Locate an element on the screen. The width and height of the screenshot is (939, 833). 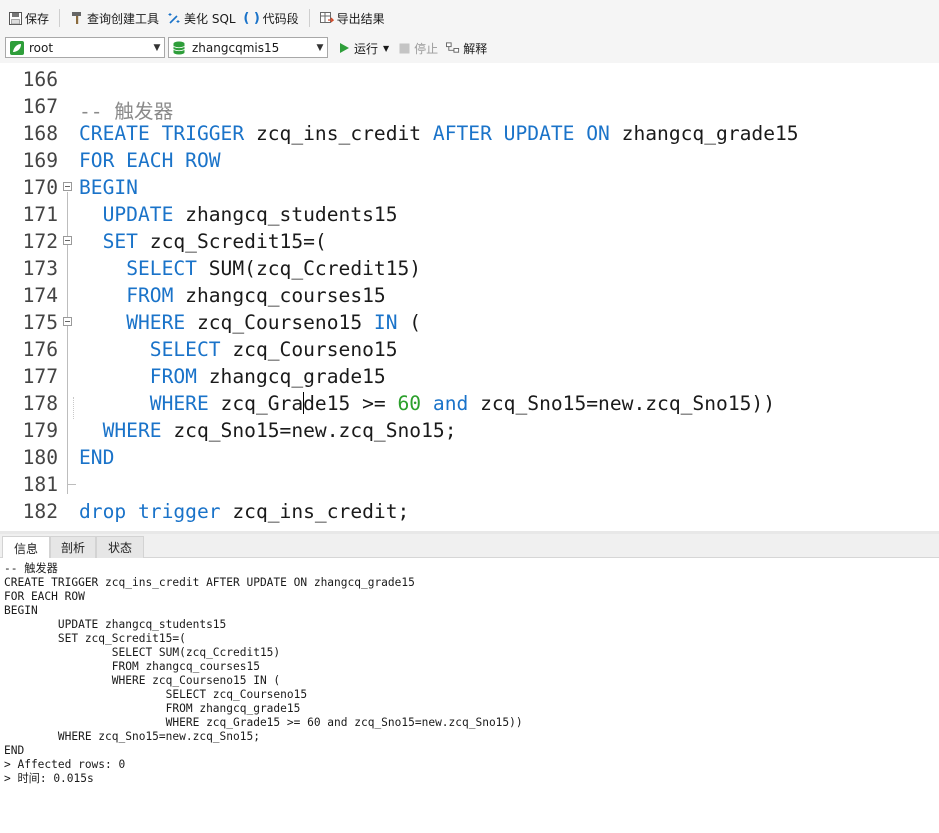
code-line: 171 UPDATE zhangcq_students15 is located at coordinates (469, 213).